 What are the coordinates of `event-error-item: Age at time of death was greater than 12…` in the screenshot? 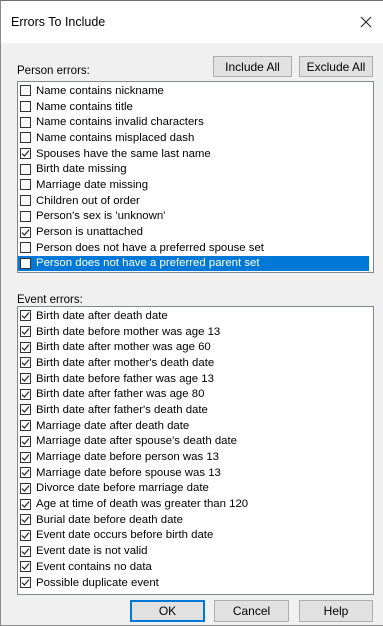 It's located at (193, 504).